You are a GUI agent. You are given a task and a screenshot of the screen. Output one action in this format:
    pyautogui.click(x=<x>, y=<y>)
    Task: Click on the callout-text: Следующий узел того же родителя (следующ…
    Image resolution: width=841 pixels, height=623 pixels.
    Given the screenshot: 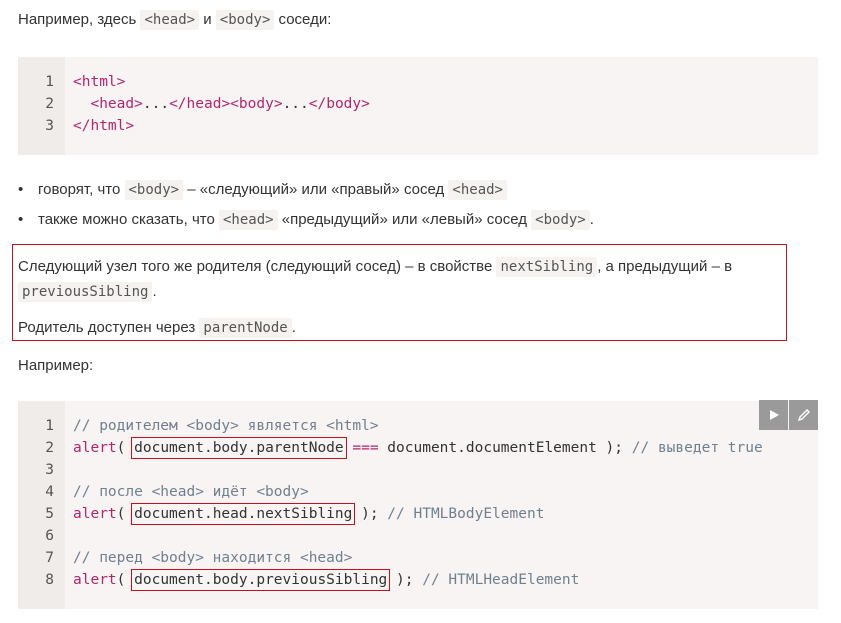 What is the action you would take?
    pyautogui.click(x=255, y=266)
    